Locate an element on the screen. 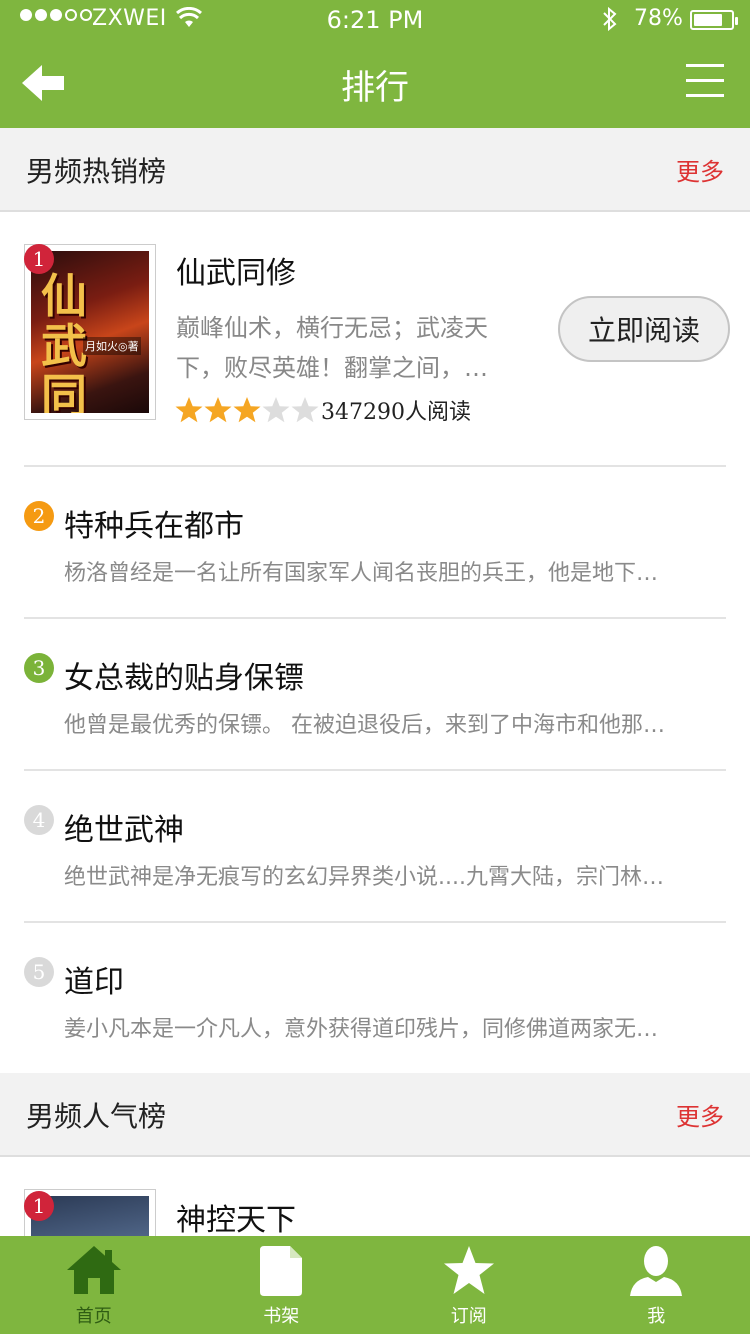 The height and width of the screenshot is (1334, 750). tab-label: 我 is located at coordinates (656, 1316).